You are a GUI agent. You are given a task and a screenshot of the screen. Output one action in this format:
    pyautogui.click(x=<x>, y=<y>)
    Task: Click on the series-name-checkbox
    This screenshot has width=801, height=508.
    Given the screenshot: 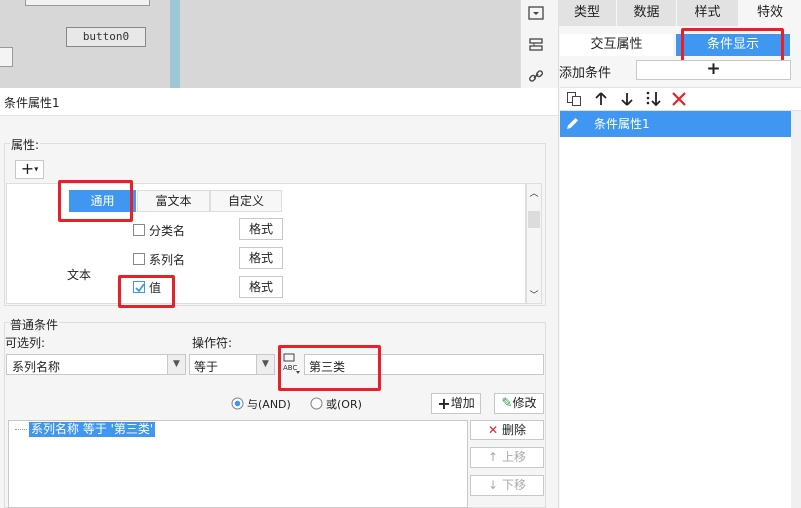 What is the action you would take?
    pyautogui.click(x=139, y=259)
    